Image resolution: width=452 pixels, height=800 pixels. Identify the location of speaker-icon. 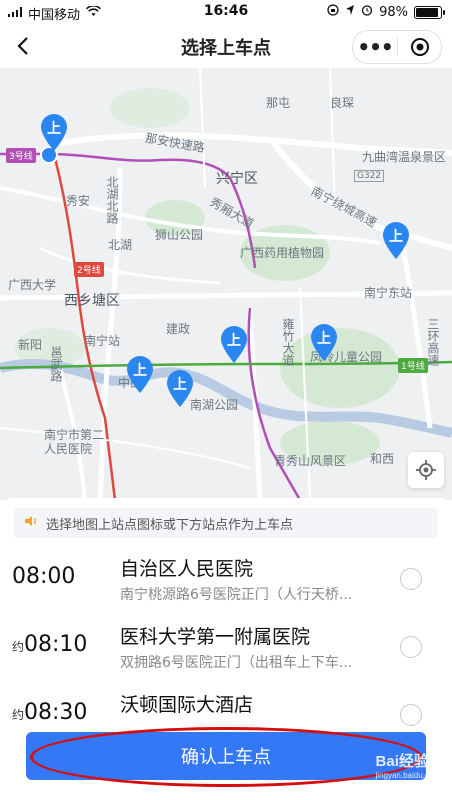
(31, 523).